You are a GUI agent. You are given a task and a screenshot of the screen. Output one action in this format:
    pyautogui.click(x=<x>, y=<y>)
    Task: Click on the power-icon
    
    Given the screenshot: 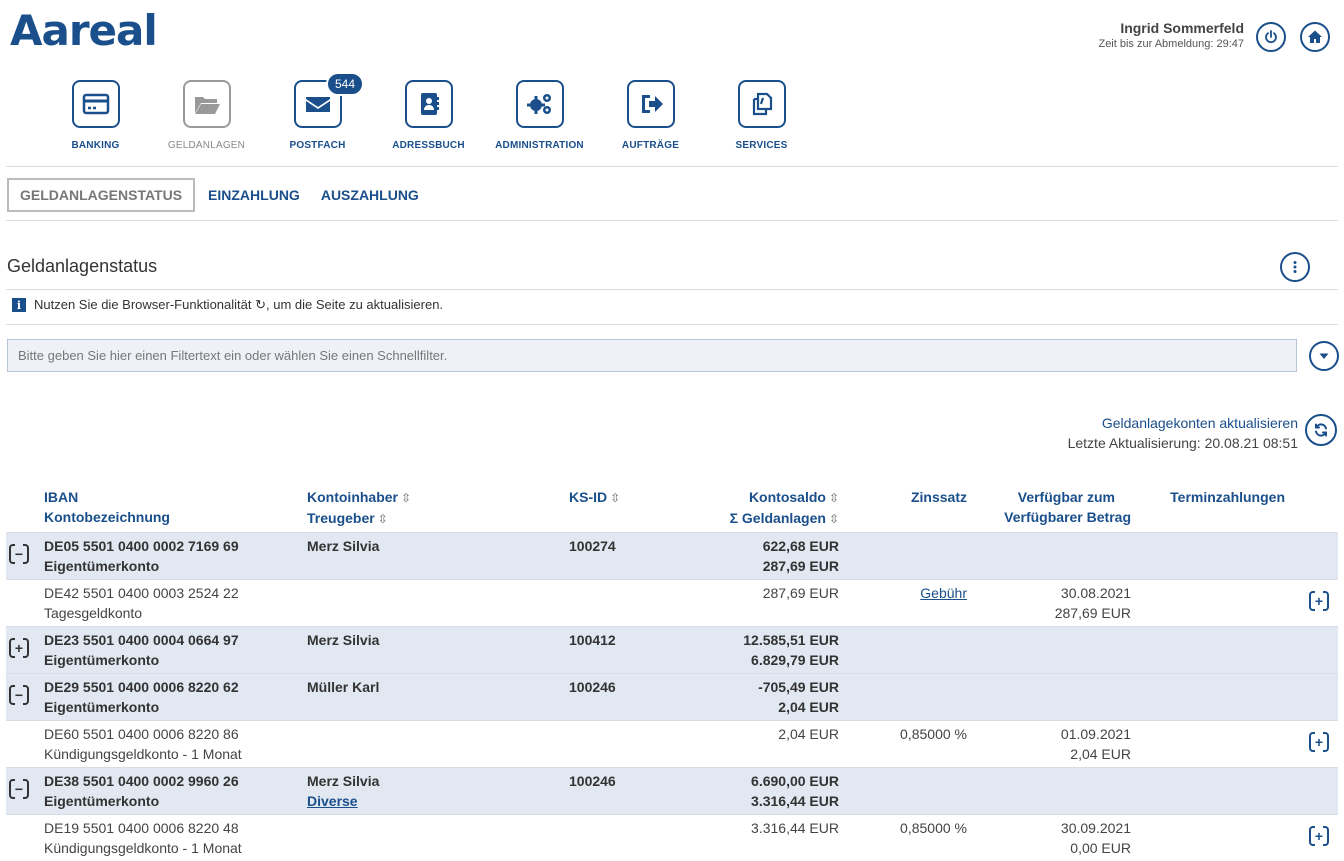 What is the action you would take?
    pyautogui.click(x=1271, y=37)
    